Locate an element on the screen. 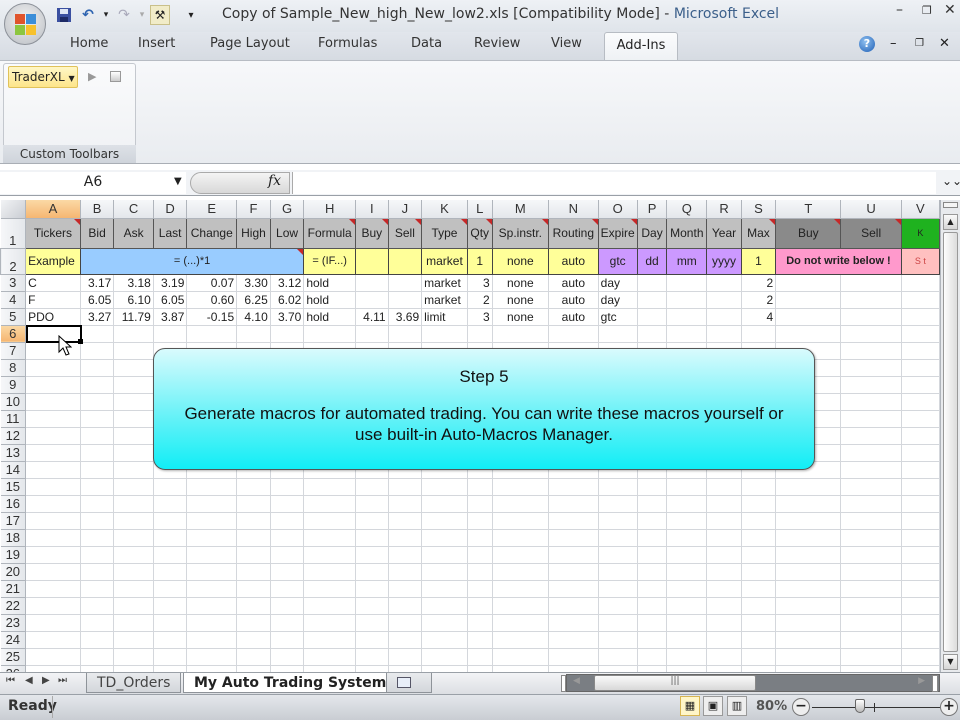  row-header: 2 is located at coordinates (13, 261).